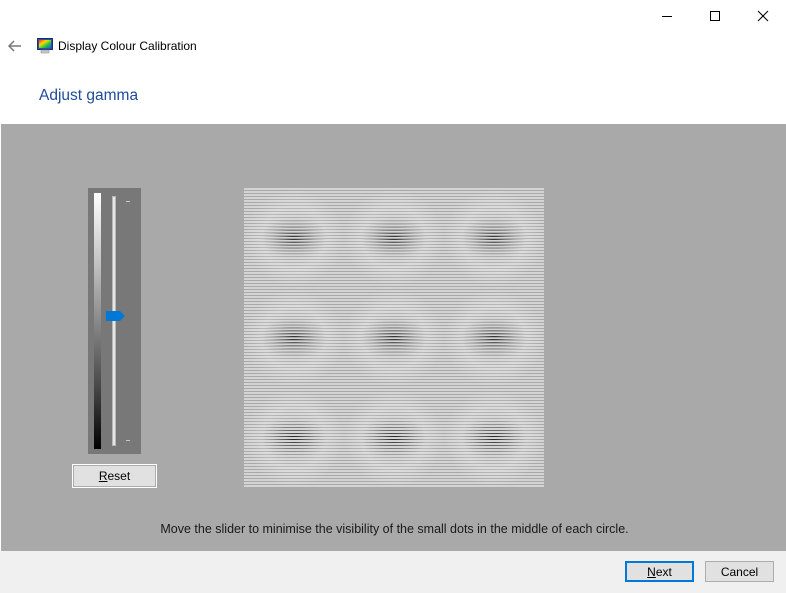  What do you see at coordinates (127, 46) in the screenshot?
I see `window-title: Display Colour Calibration` at bounding box center [127, 46].